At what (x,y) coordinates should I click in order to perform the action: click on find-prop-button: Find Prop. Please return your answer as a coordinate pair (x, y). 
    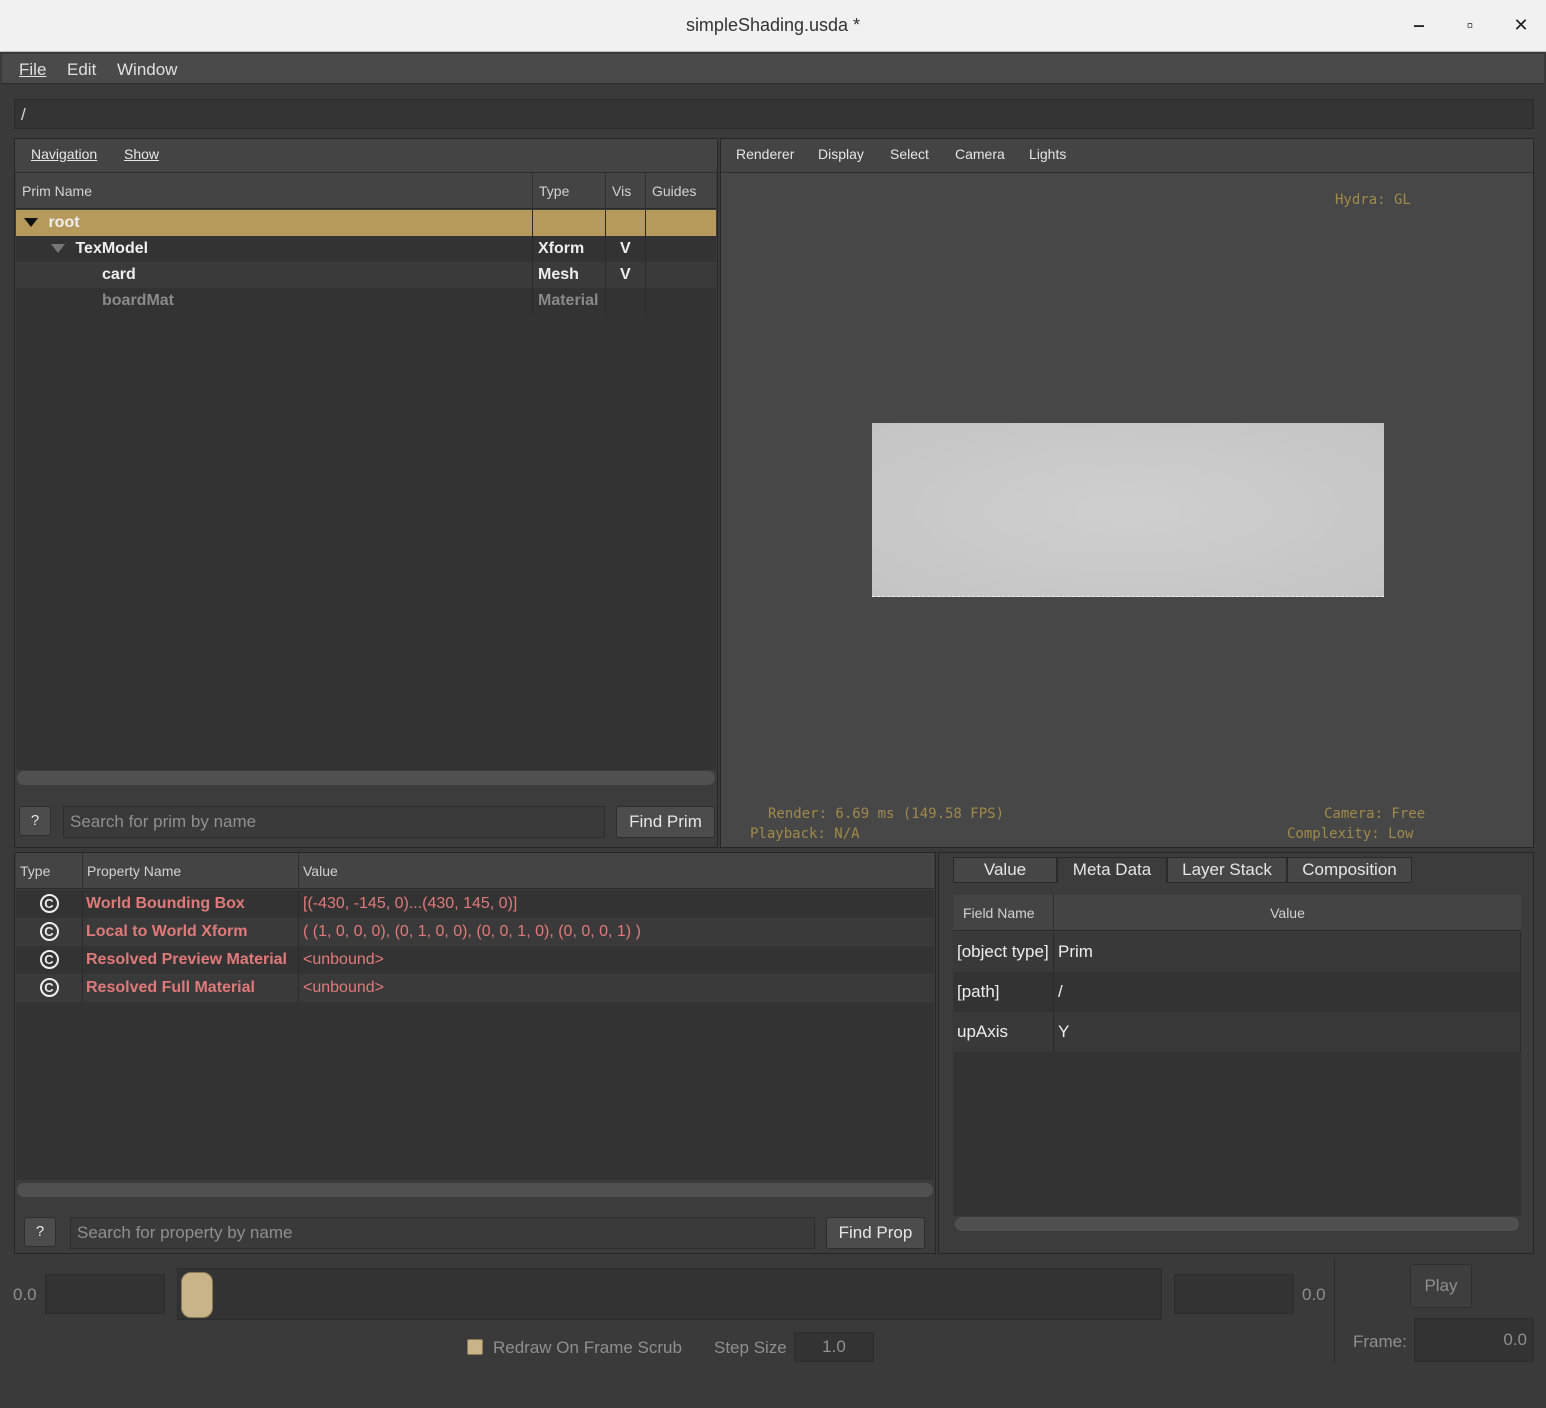
    Looking at the image, I should click on (875, 1233).